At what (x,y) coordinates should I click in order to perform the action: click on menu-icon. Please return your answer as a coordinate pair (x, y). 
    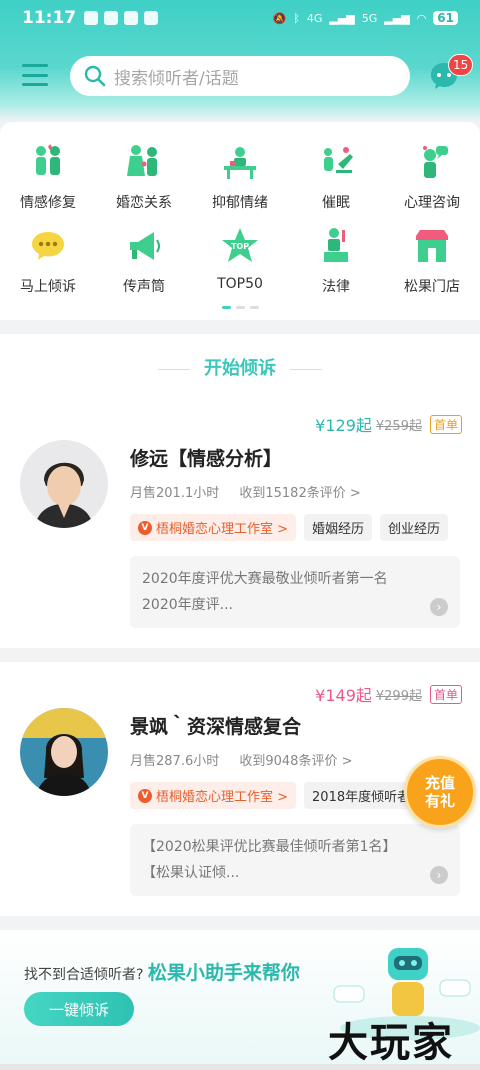
    Looking at the image, I should click on (35, 75).